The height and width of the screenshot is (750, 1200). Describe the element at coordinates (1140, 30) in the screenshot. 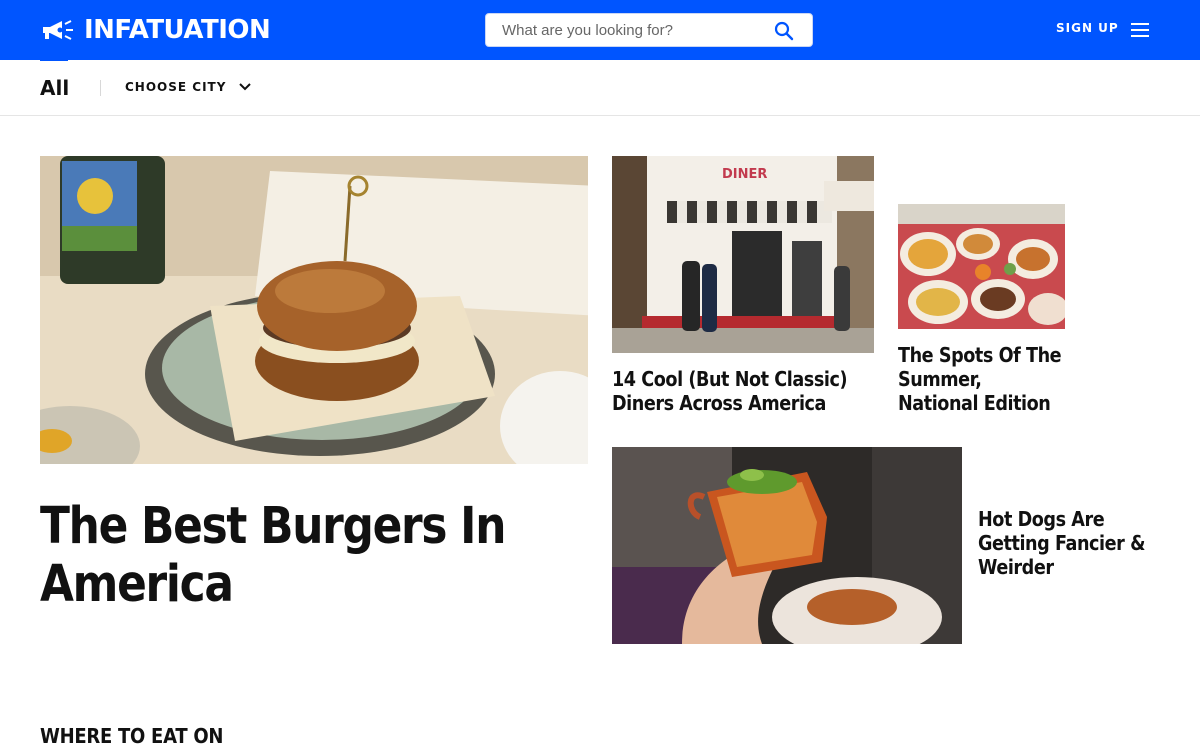

I see `hamburger-menu-icon` at that location.